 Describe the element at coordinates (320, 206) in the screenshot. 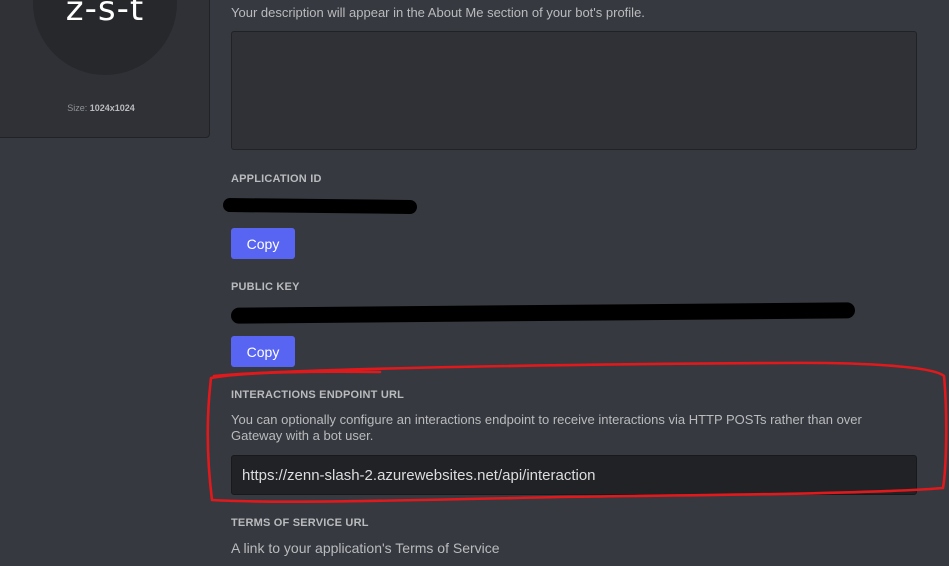

I see `application-id-value-redacted` at that location.